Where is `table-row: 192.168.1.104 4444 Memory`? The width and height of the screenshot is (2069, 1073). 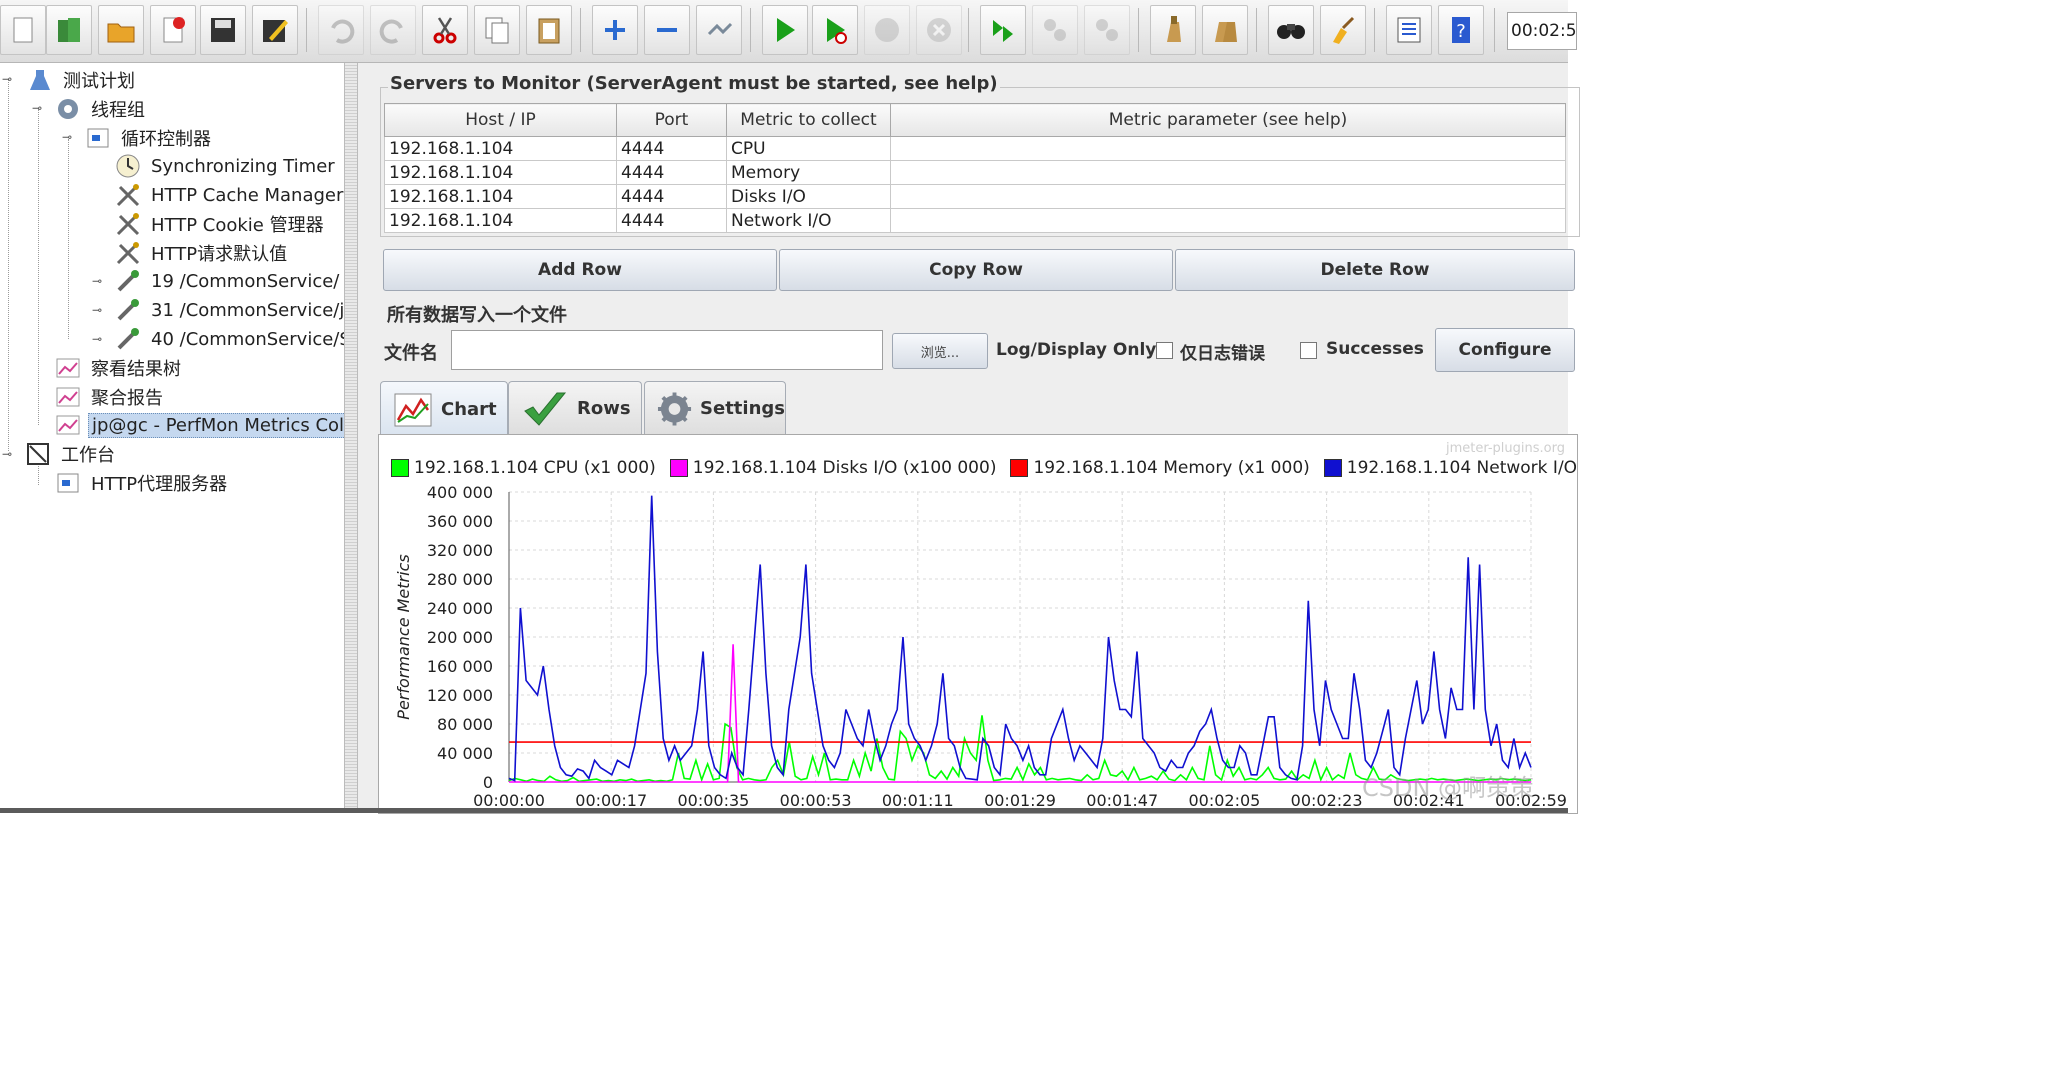 table-row: 192.168.1.104 4444 Memory is located at coordinates (975, 172).